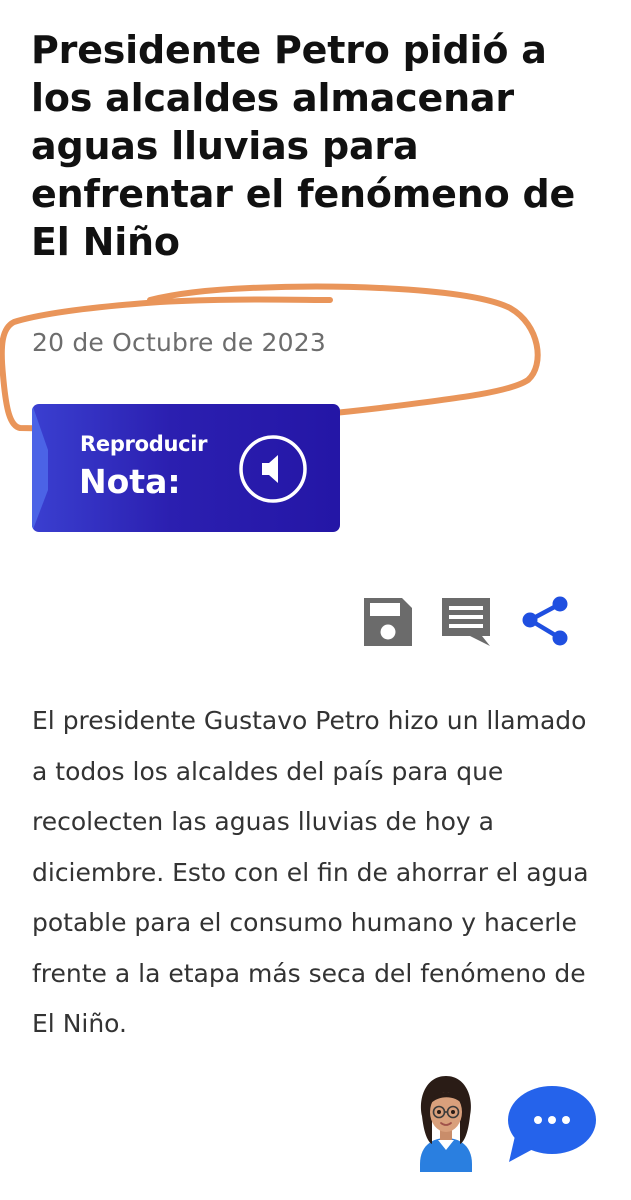 The width and height of the screenshot is (631, 1200). Describe the element at coordinates (446, 1120) in the screenshot. I see `assistant-avatar-icon` at that location.